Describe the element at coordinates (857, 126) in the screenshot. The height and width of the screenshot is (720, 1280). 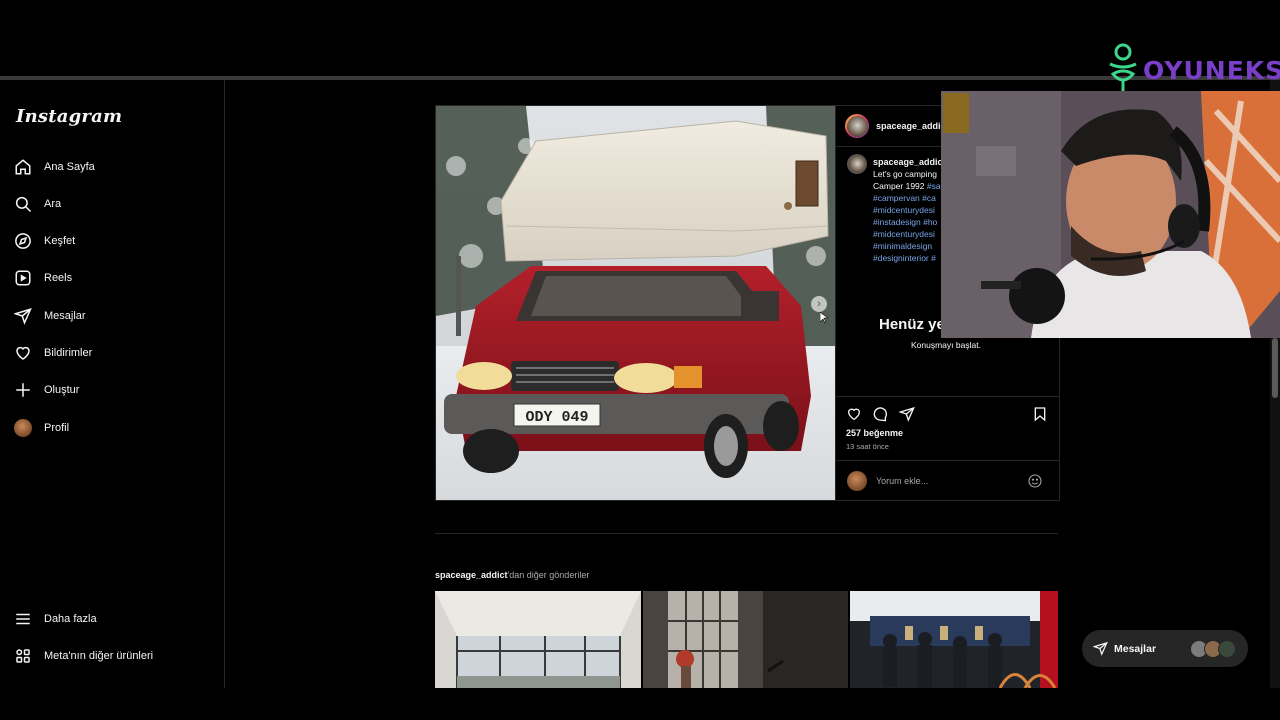
I see `author-avatar` at that location.